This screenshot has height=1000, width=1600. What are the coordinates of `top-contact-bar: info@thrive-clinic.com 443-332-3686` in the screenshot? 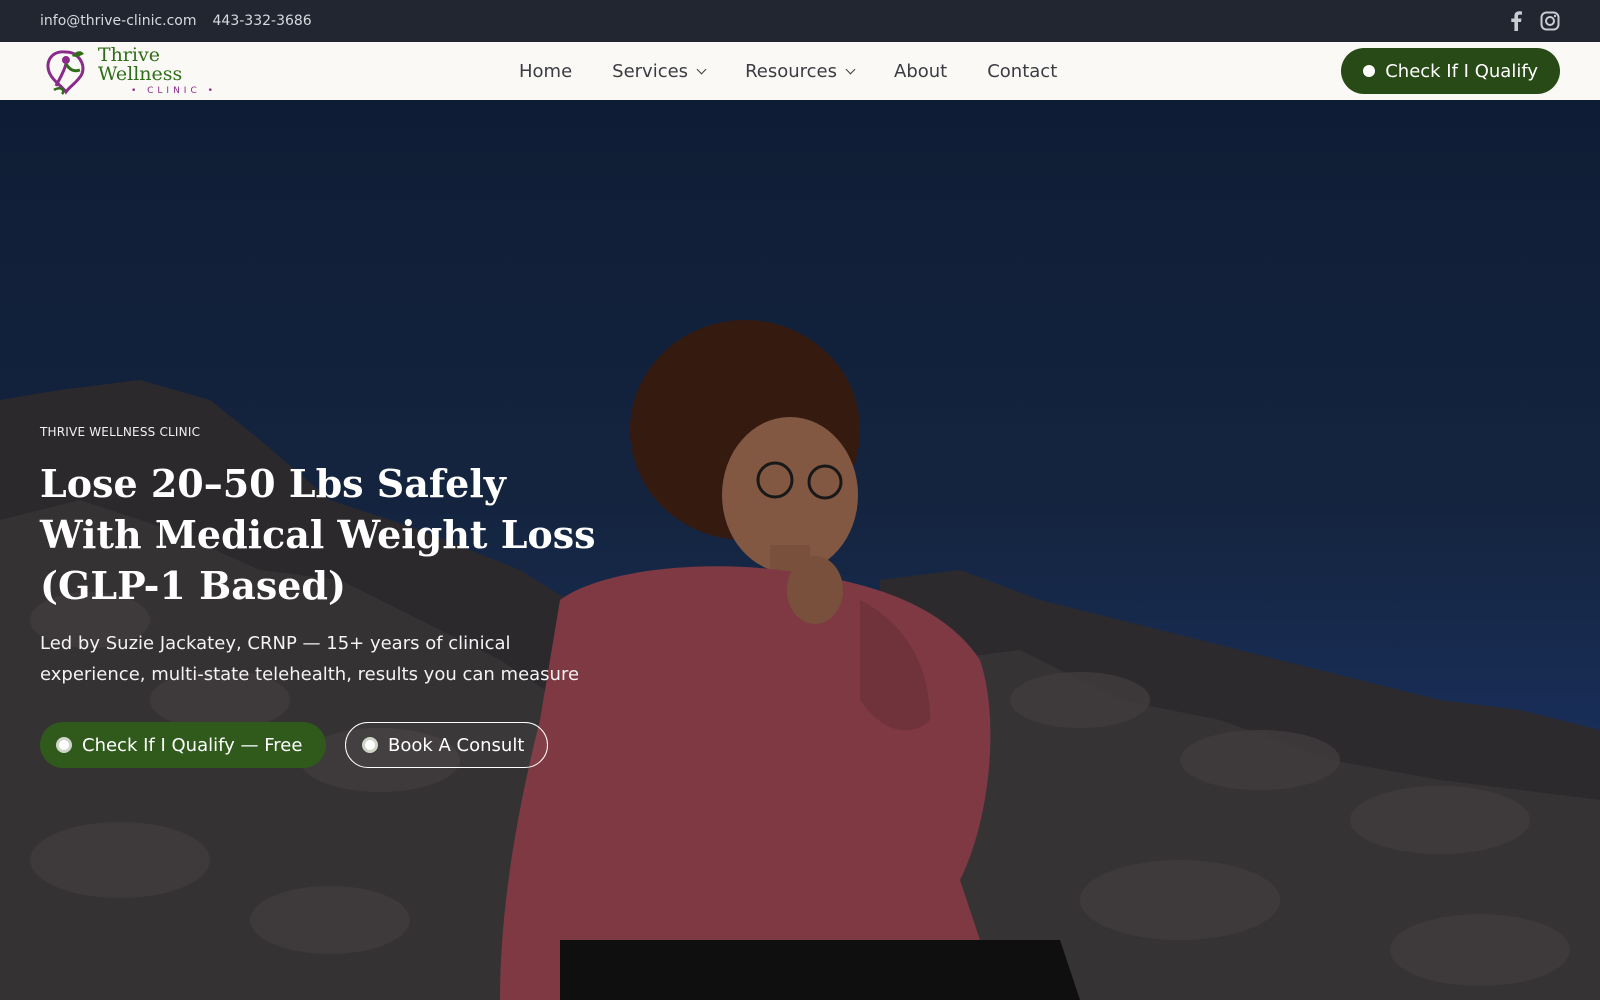 It's located at (800, 21).